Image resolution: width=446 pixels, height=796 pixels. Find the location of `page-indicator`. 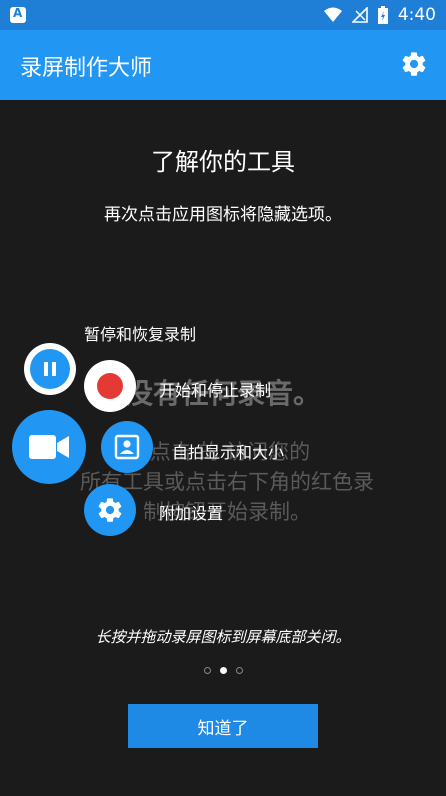

page-indicator is located at coordinates (223, 670).